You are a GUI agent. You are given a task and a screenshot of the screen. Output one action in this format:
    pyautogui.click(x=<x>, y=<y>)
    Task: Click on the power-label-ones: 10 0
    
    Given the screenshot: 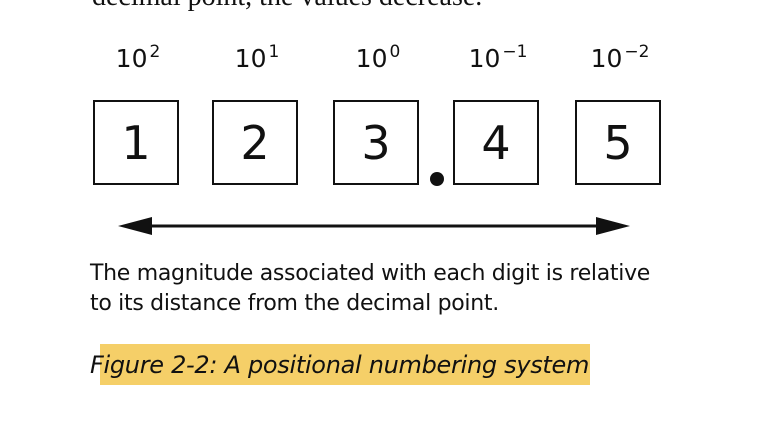 What is the action you would take?
    pyautogui.click(x=378, y=59)
    